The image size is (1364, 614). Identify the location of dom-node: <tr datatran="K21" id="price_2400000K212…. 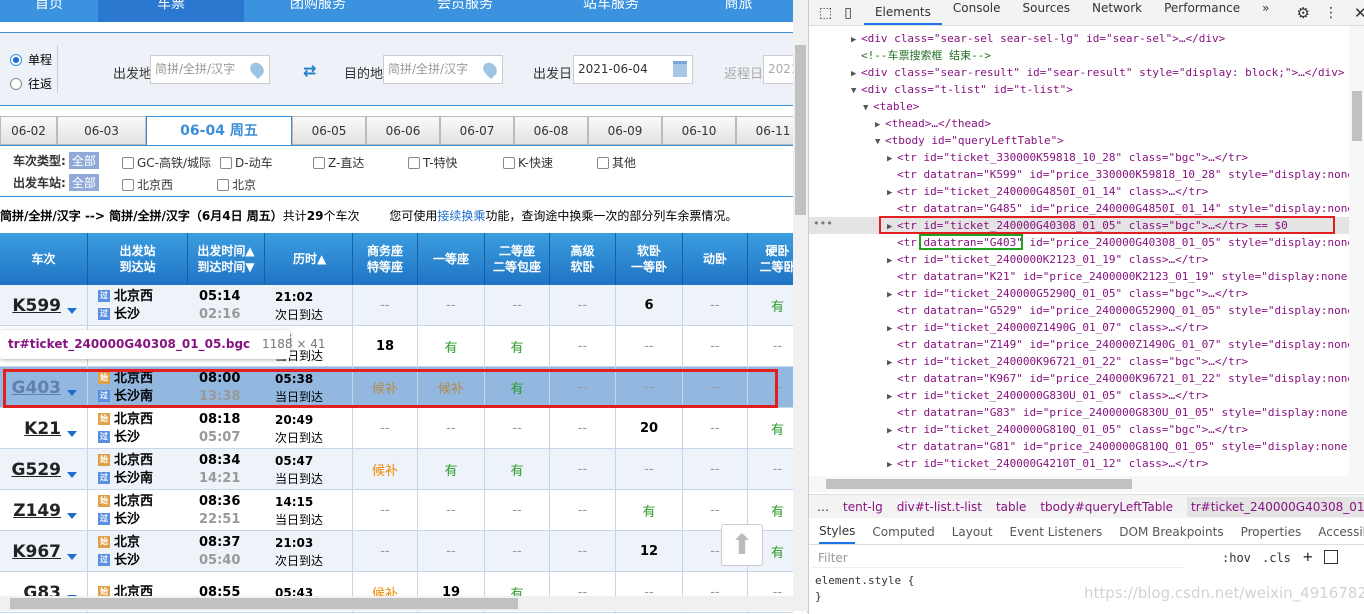
(1117, 276).